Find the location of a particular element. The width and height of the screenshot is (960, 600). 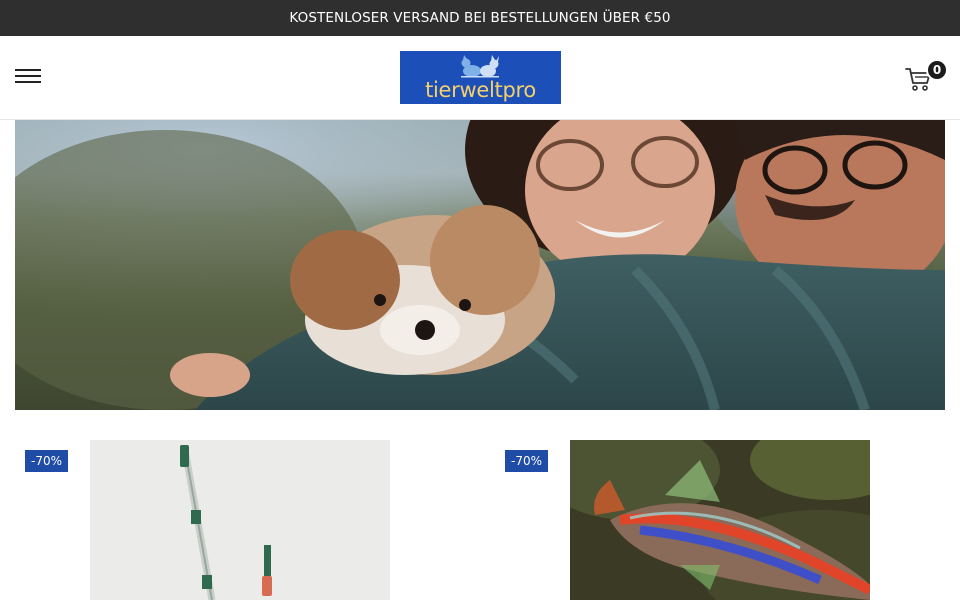

cart-button: 0 is located at coordinates (925, 78).